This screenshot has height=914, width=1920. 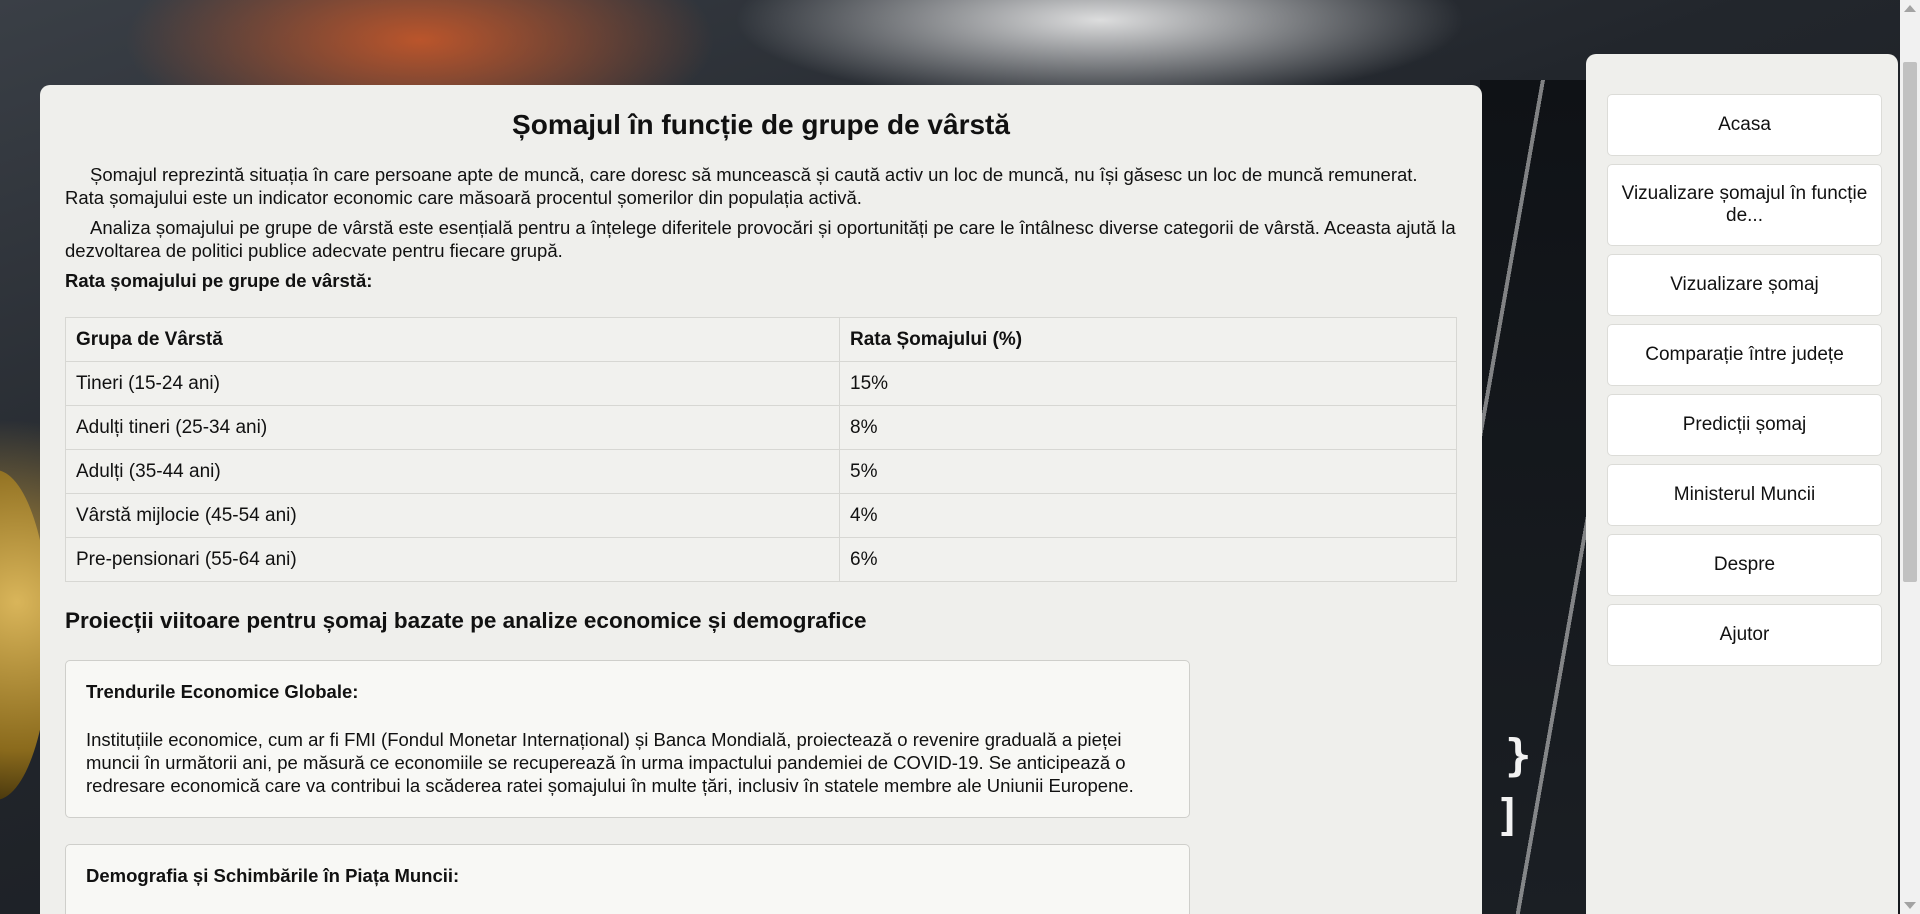 I want to click on keyboard-glyph: ], so click(x=1508, y=815).